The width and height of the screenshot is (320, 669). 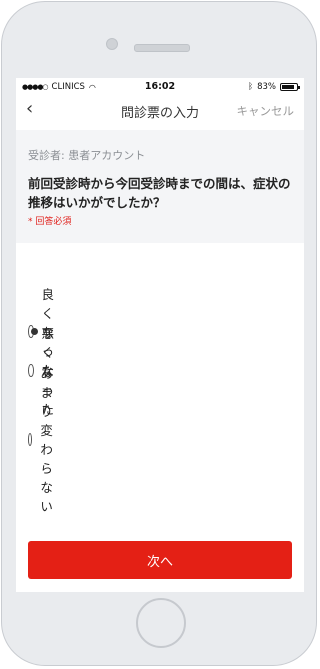 I want to click on radio-icon, so click(x=30, y=439).